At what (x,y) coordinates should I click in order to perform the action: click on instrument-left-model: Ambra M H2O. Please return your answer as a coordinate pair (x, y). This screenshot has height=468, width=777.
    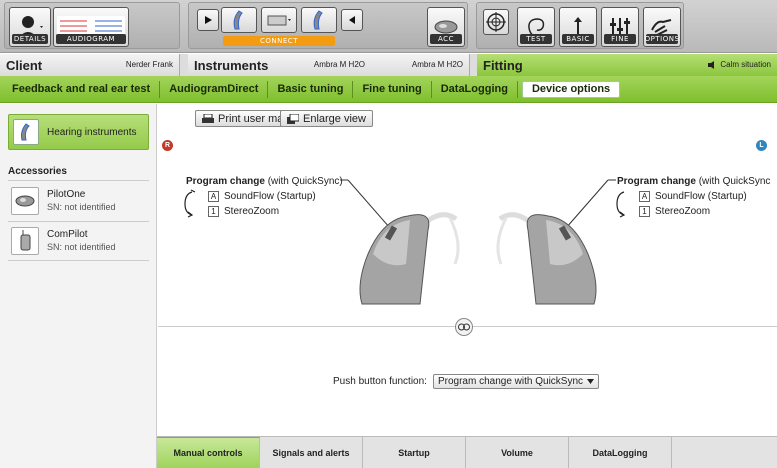
    Looking at the image, I should click on (437, 64).